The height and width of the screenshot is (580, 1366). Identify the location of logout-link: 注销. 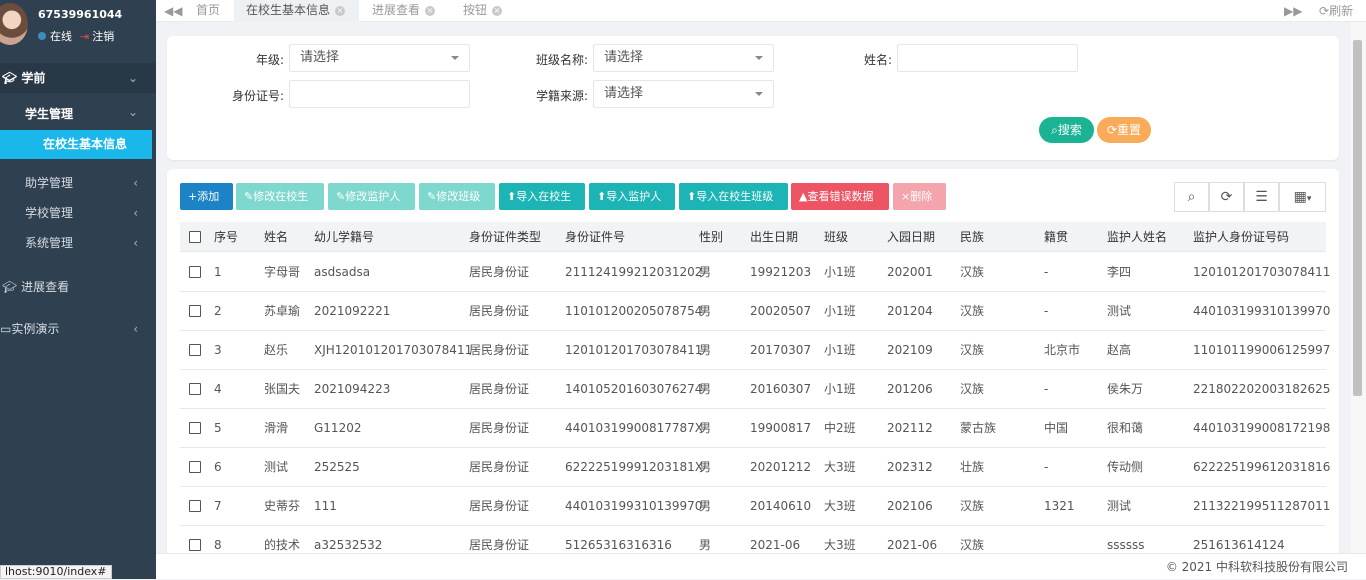
(103, 36).